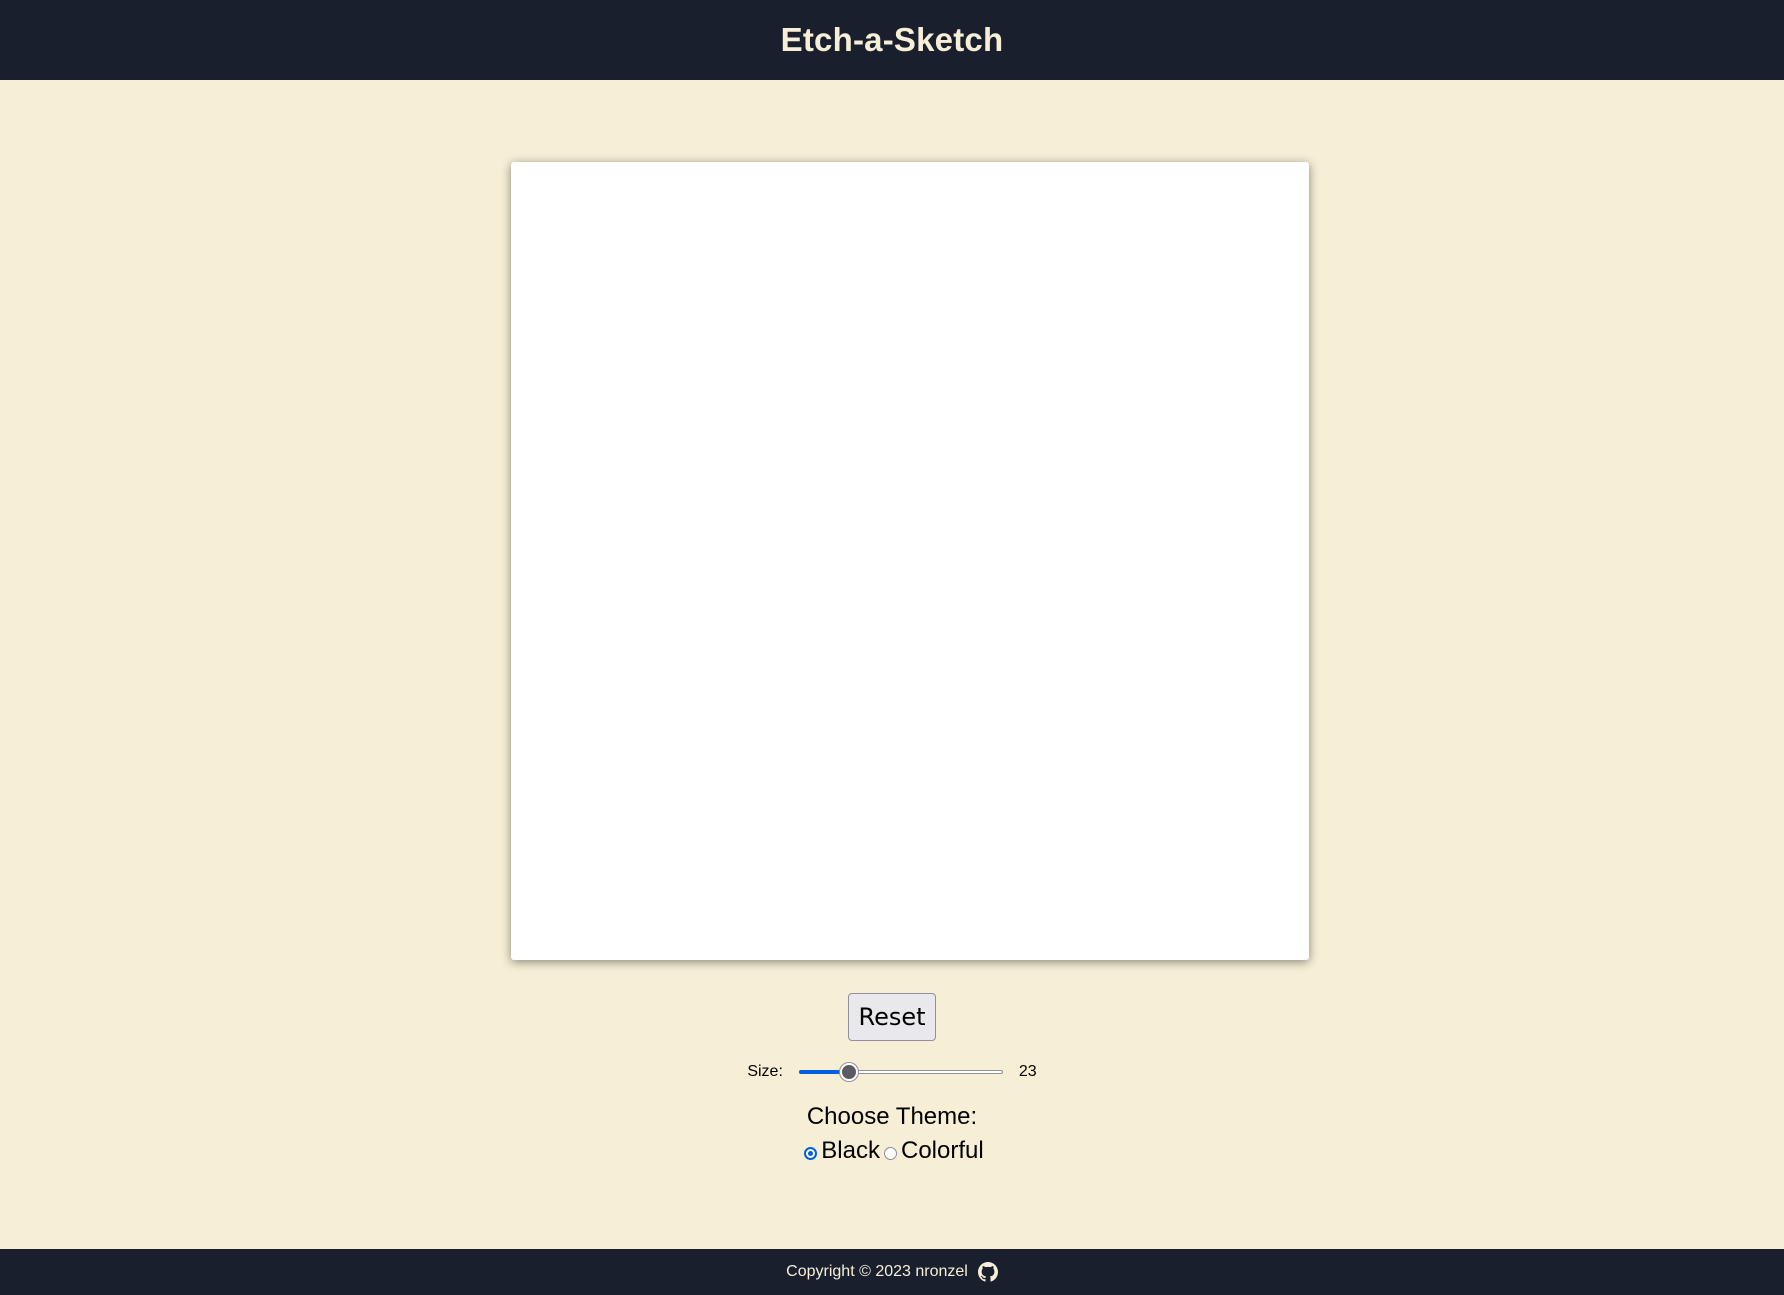 This screenshot has width=1784, height=1295. I want to click on reset-button: Reset, so click(892, 1017).